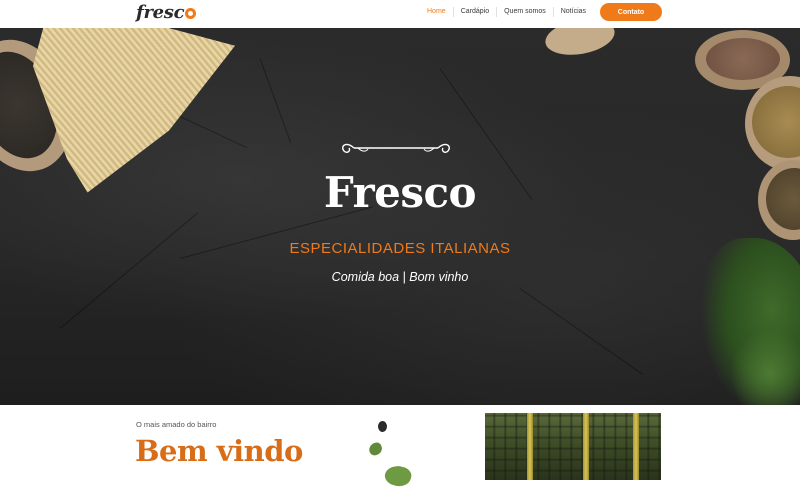  I want to click on nav-item-cardapio: Cardápio, so click(474, 12).